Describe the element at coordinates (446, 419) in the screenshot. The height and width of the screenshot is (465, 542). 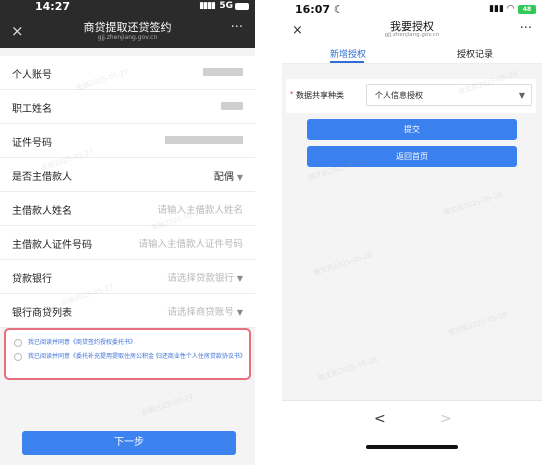
I see `forward-arrow-icon: >` at that location.